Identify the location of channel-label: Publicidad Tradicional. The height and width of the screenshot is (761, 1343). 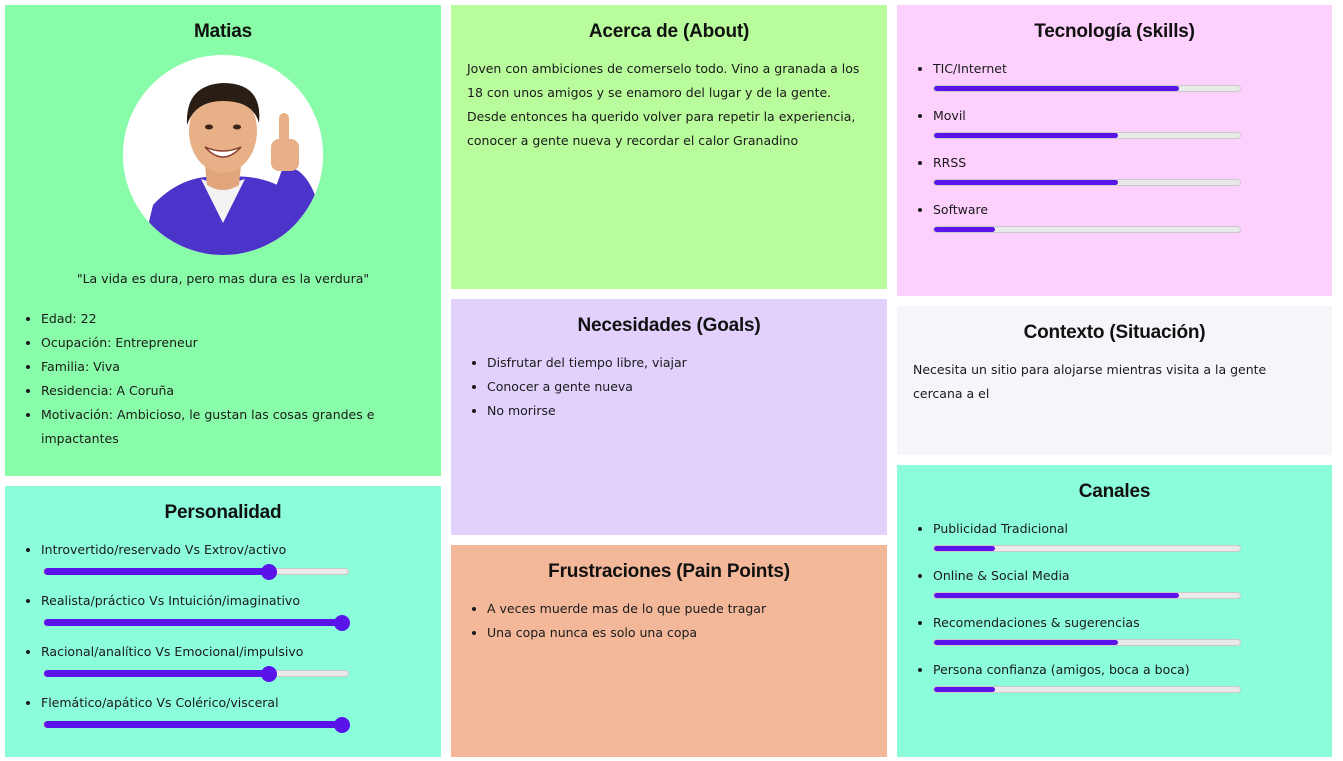
(1001, 528).